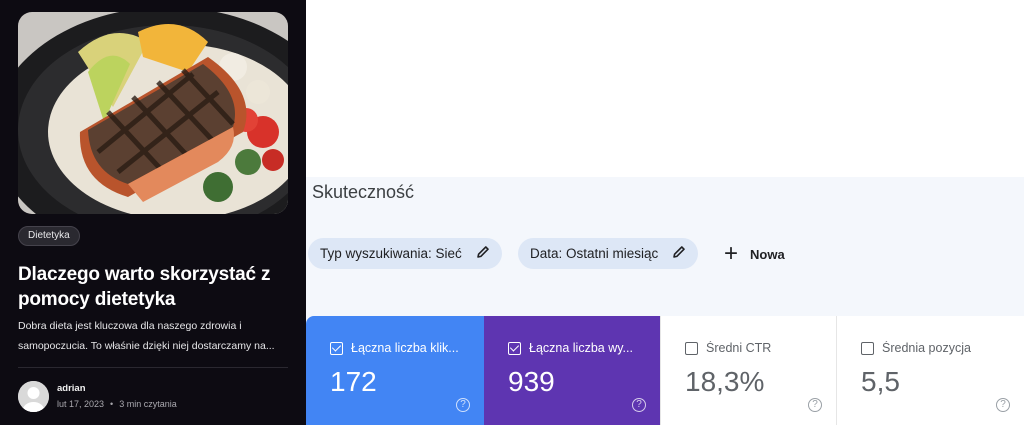 The image size is (1024, 425). I want to click on add-filter-button: + Nowa, so click(754, 254).